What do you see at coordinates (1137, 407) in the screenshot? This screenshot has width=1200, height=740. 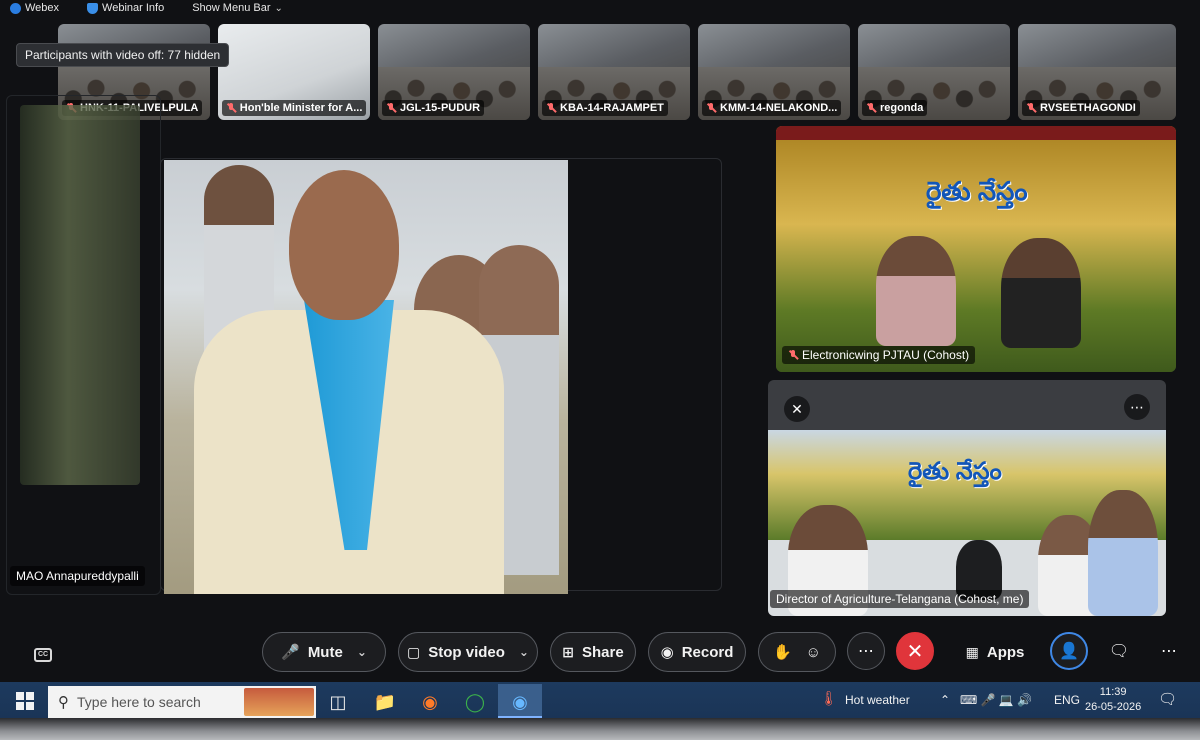 I see `more-options-icon: ⋯` at bounding box center [1137, 407].